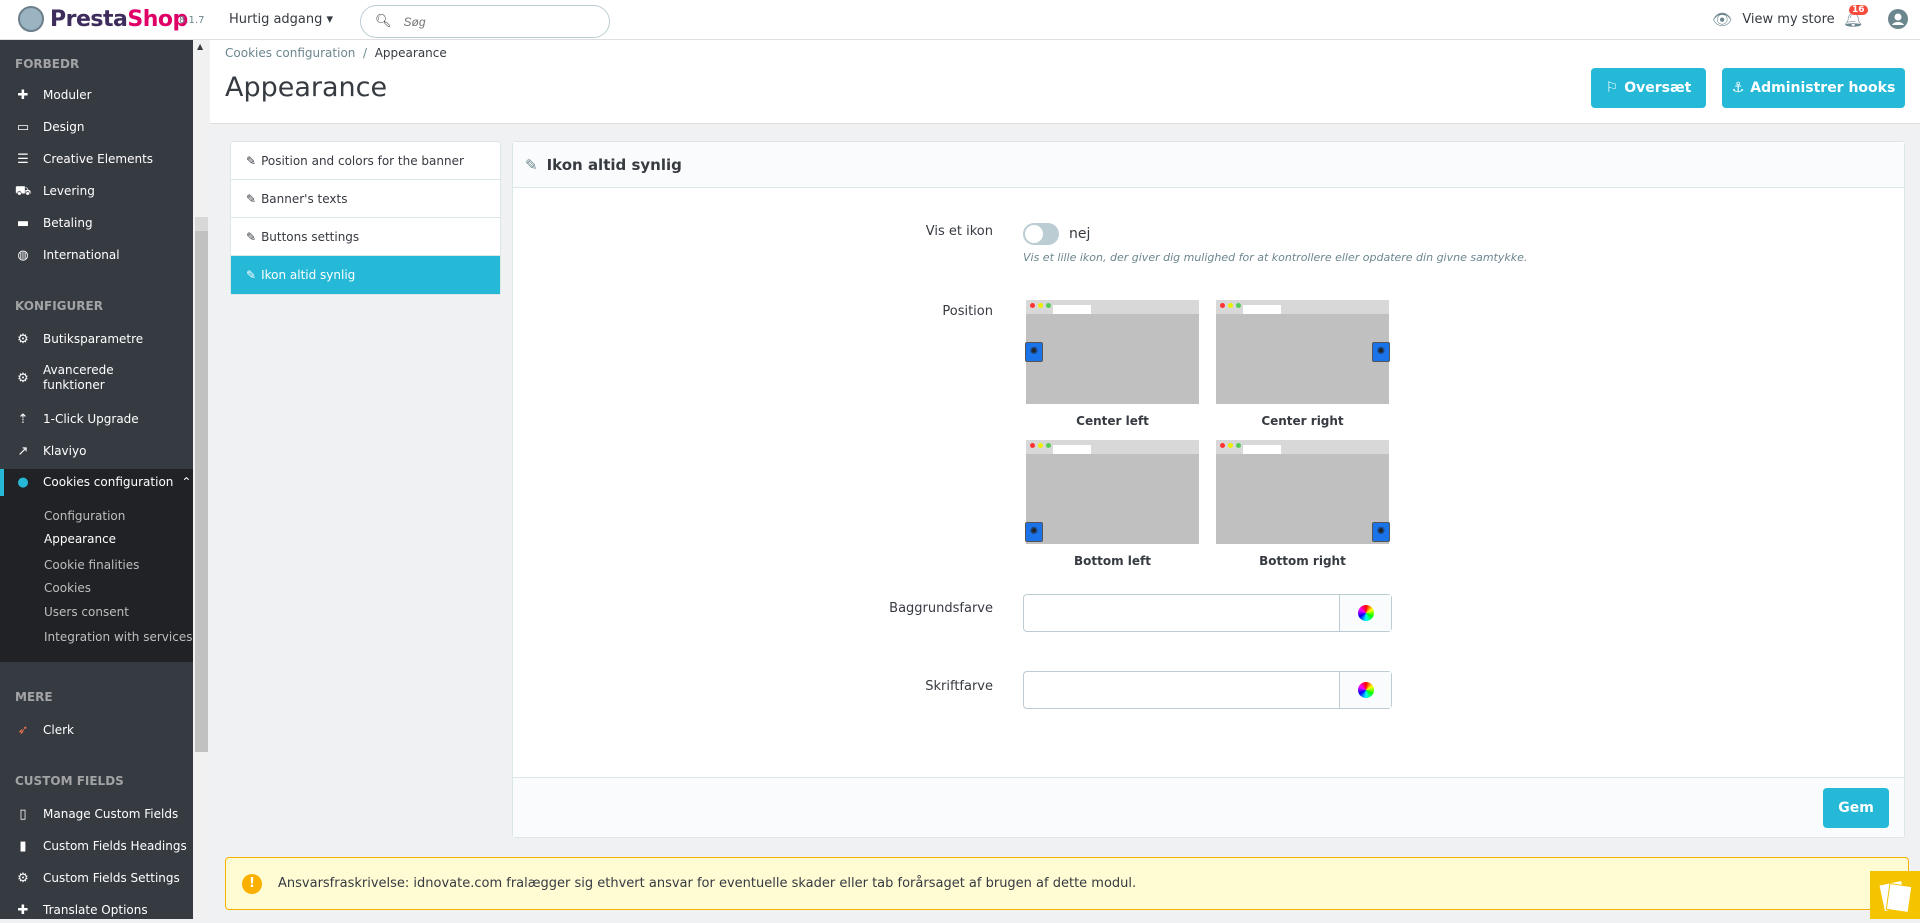  I want to click on bg-color-label: Baggrundsfarve, so click(941, 608).